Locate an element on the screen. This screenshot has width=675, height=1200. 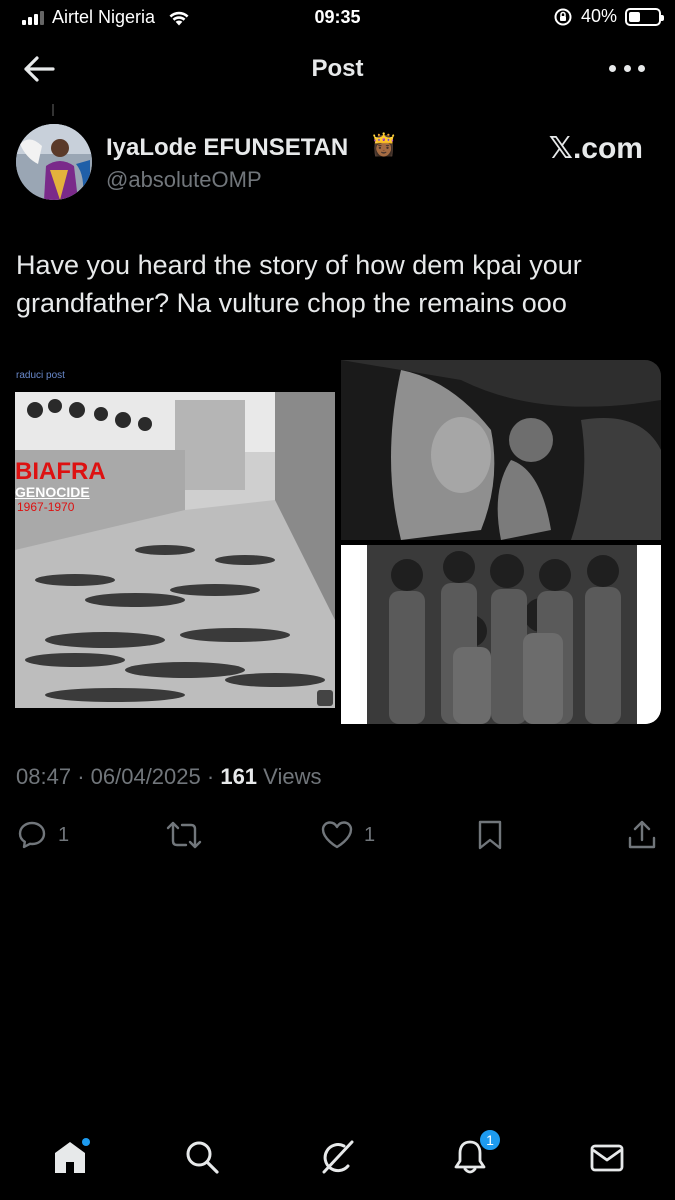
views-count: 161 is located at coordinates (239, 776).